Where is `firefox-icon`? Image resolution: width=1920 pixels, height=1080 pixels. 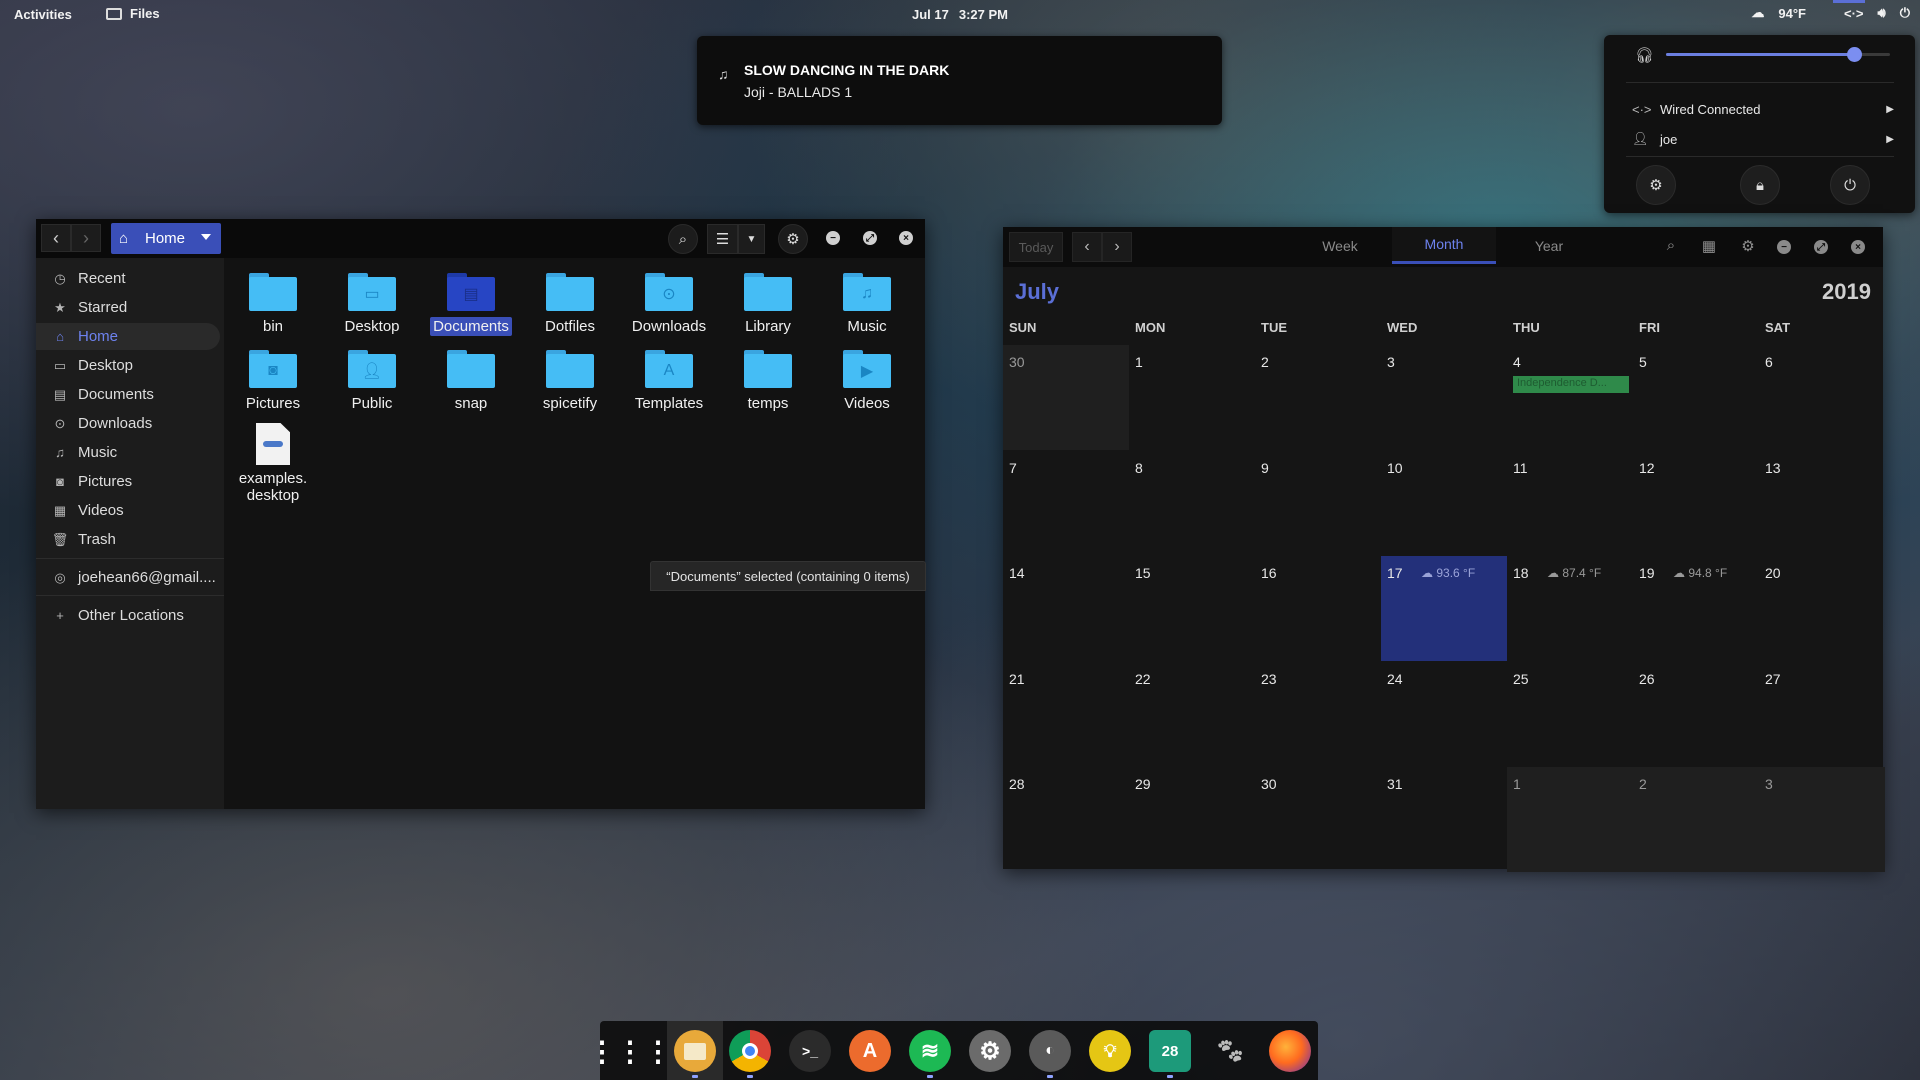 firefox-icon is located at coordinates (1290, 1051).